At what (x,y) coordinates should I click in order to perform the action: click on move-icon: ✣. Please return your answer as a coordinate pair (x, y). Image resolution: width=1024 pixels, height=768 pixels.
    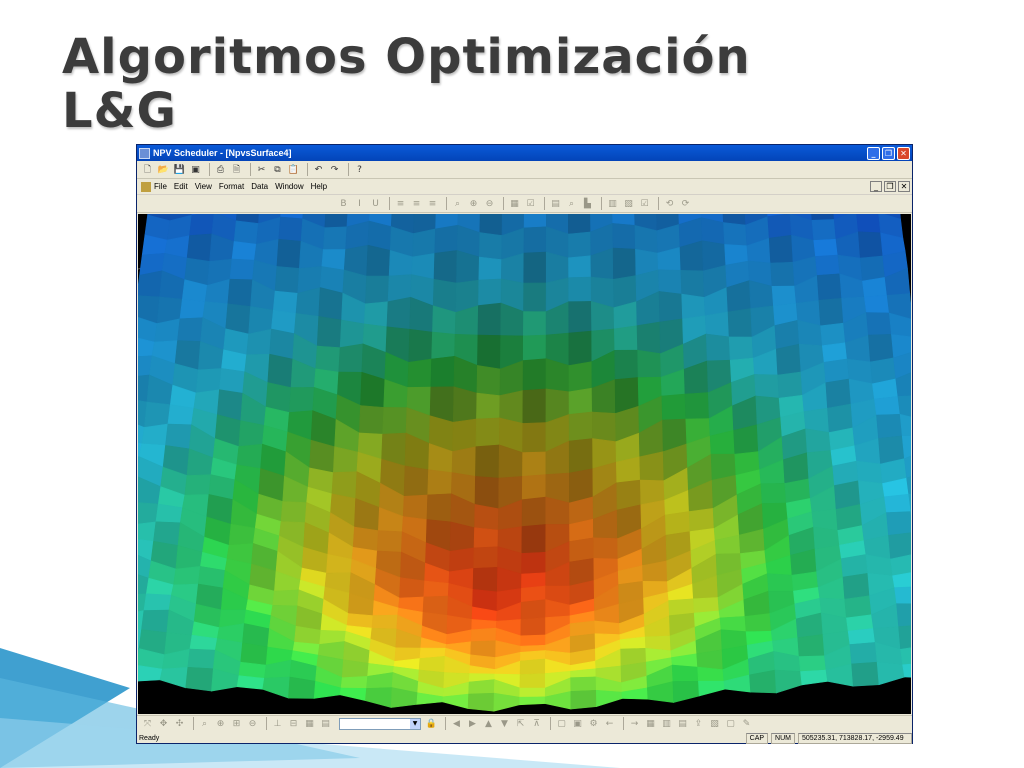
    Looking at the image, I should click on (179, 724).